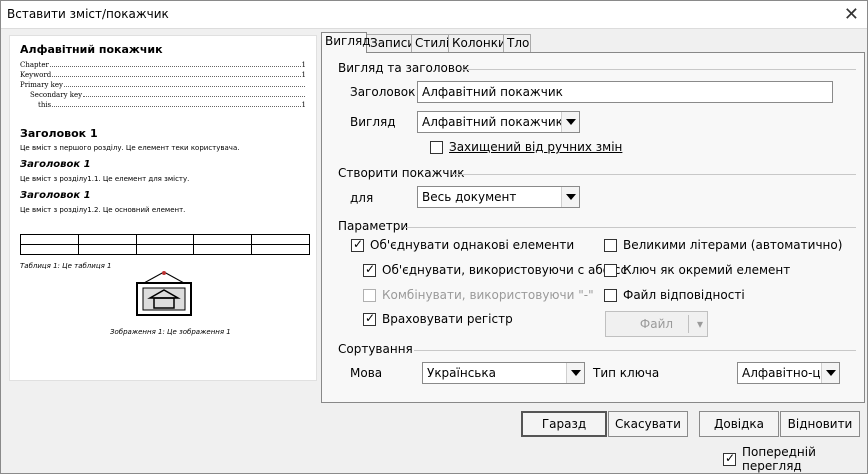  Describe the element at coordinates (170, 332) in the screenshot. I see `preview-image-caption: Зображення 1: Це зображення 1` at that location.